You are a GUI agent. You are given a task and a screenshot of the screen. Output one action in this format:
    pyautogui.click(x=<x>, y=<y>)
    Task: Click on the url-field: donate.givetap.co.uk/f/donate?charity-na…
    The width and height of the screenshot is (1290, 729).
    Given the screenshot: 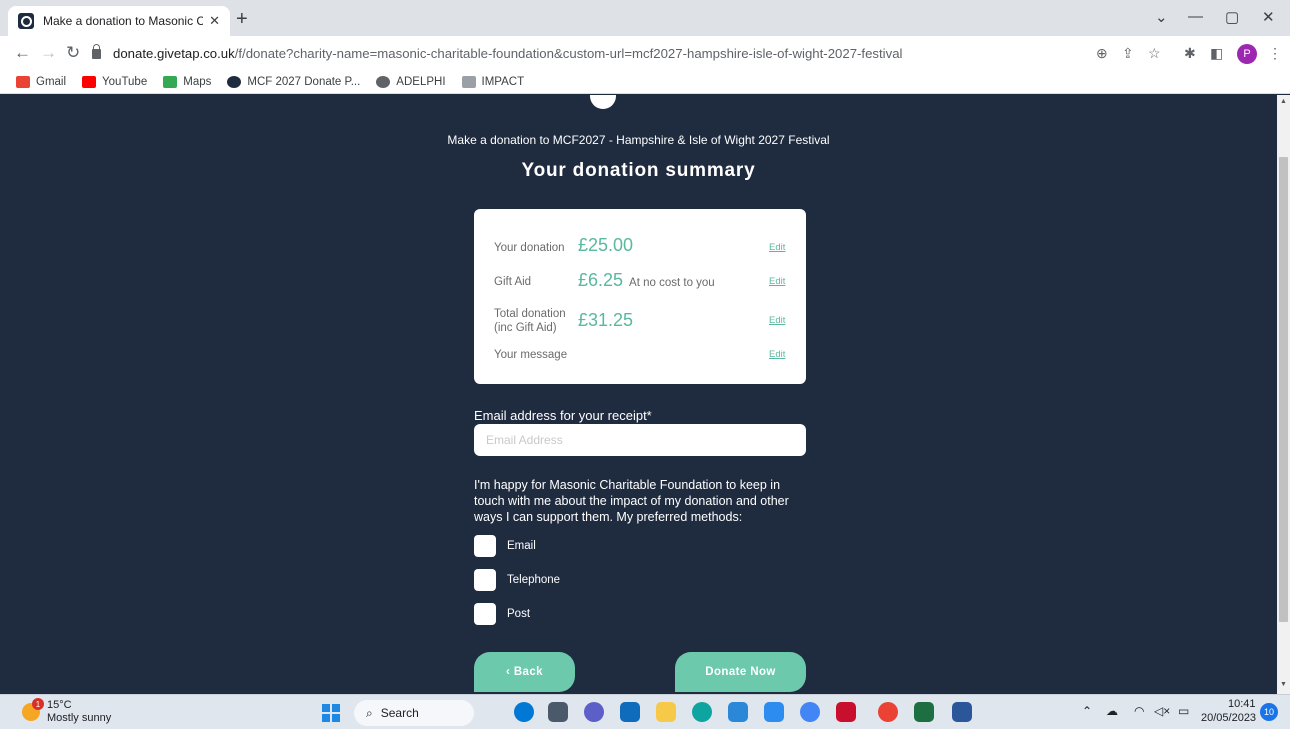 What is the action you would take?
    pyautogui.click(x=592, y=53)
    